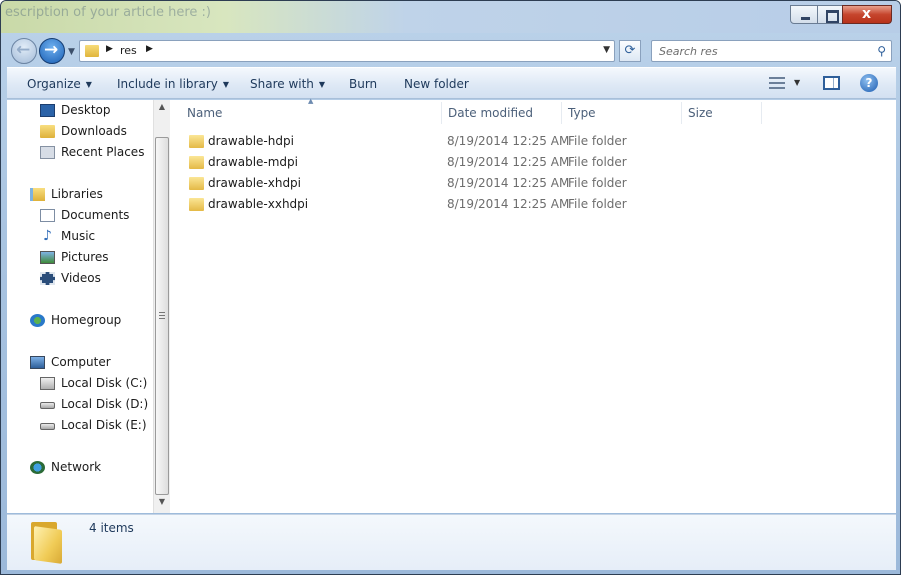 This screenshot has width=901, height=575. Describe the element at coordinates (436, 84) in the screenshot. I see `new-folder-button: New folder` at that location.